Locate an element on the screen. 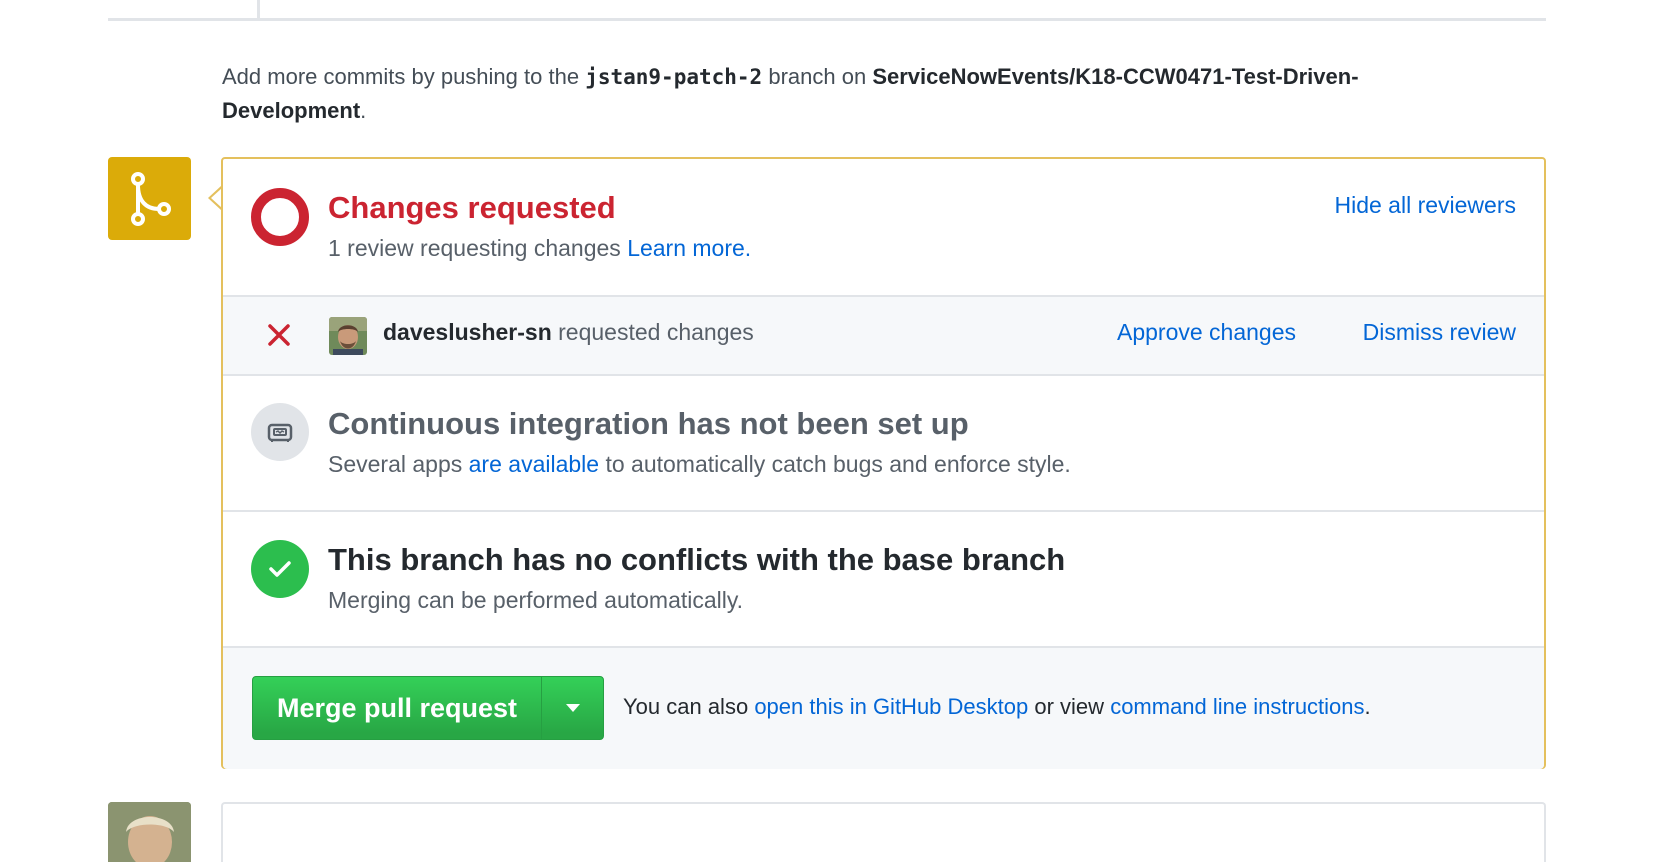 This screenshot has width=1658, height=862. git-merge-icon is located at coordinates (149, 198).